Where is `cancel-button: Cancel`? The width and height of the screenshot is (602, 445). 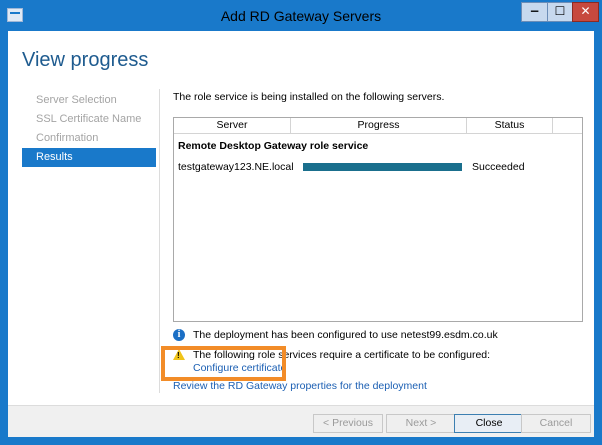 cancel-button: Cancel is located at coordinates (556, 423).